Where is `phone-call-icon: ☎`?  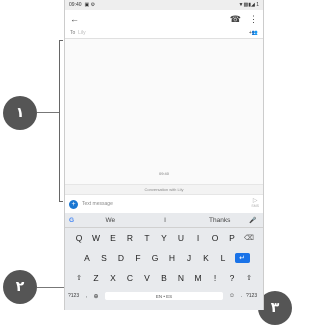
phone-call-icon: ☎ is located at coordinates (235, 19).